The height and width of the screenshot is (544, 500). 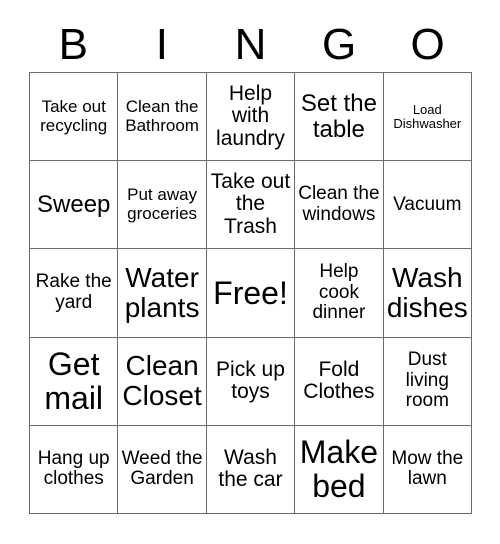 I want to click on bingo-cell-label: Clean the windows, so click(x=339, y=204).